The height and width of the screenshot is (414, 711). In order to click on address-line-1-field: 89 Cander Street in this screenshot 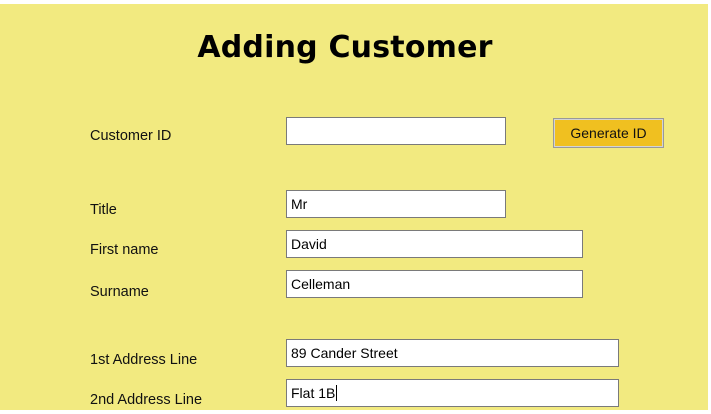, I will do `click(452, 353)`.